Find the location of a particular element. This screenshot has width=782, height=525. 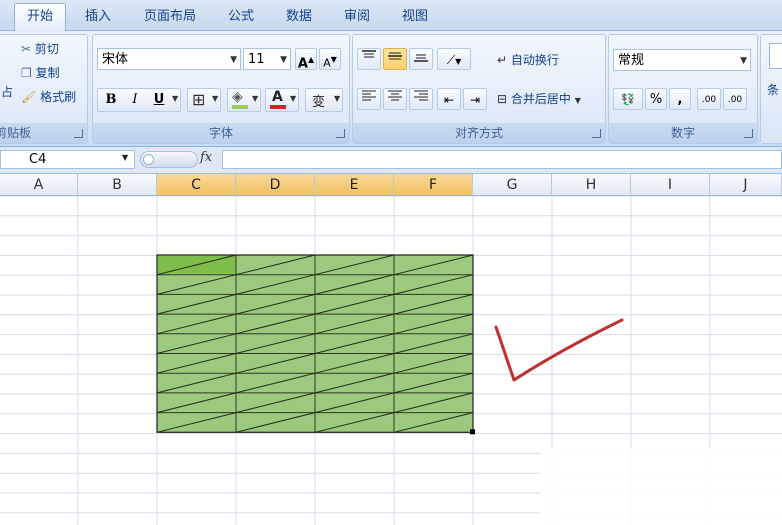

tab-page-layout: 页面布局 is located at coordinates (170, 16).